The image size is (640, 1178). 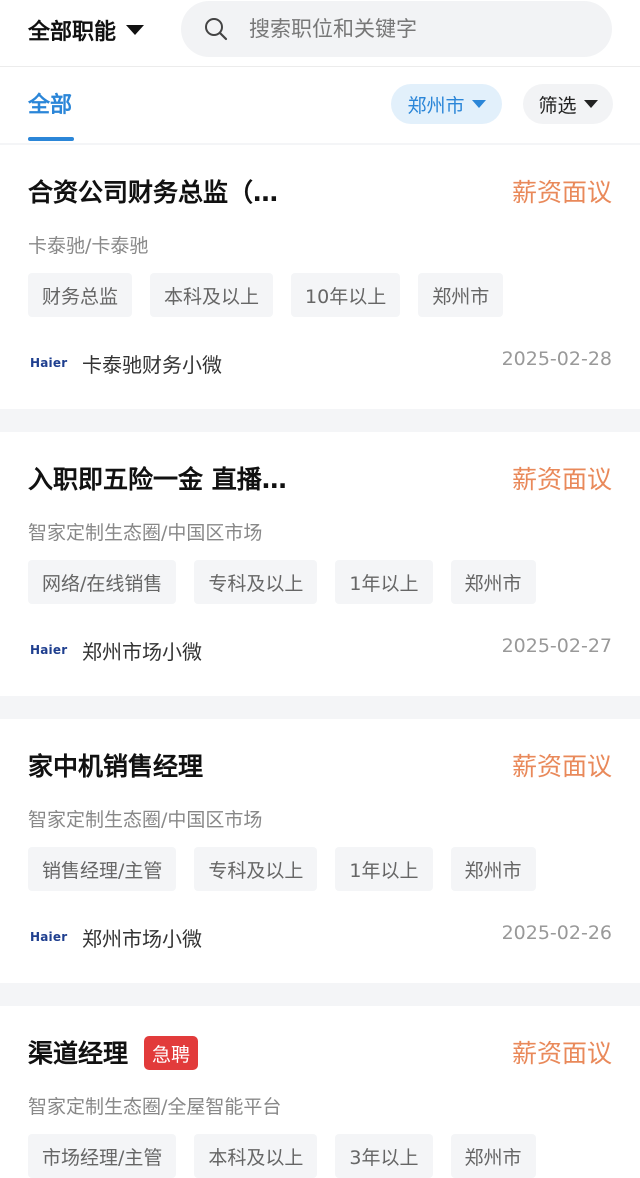 I want to click on urgent-badge: 急聘, so click(x=171, y=1053).